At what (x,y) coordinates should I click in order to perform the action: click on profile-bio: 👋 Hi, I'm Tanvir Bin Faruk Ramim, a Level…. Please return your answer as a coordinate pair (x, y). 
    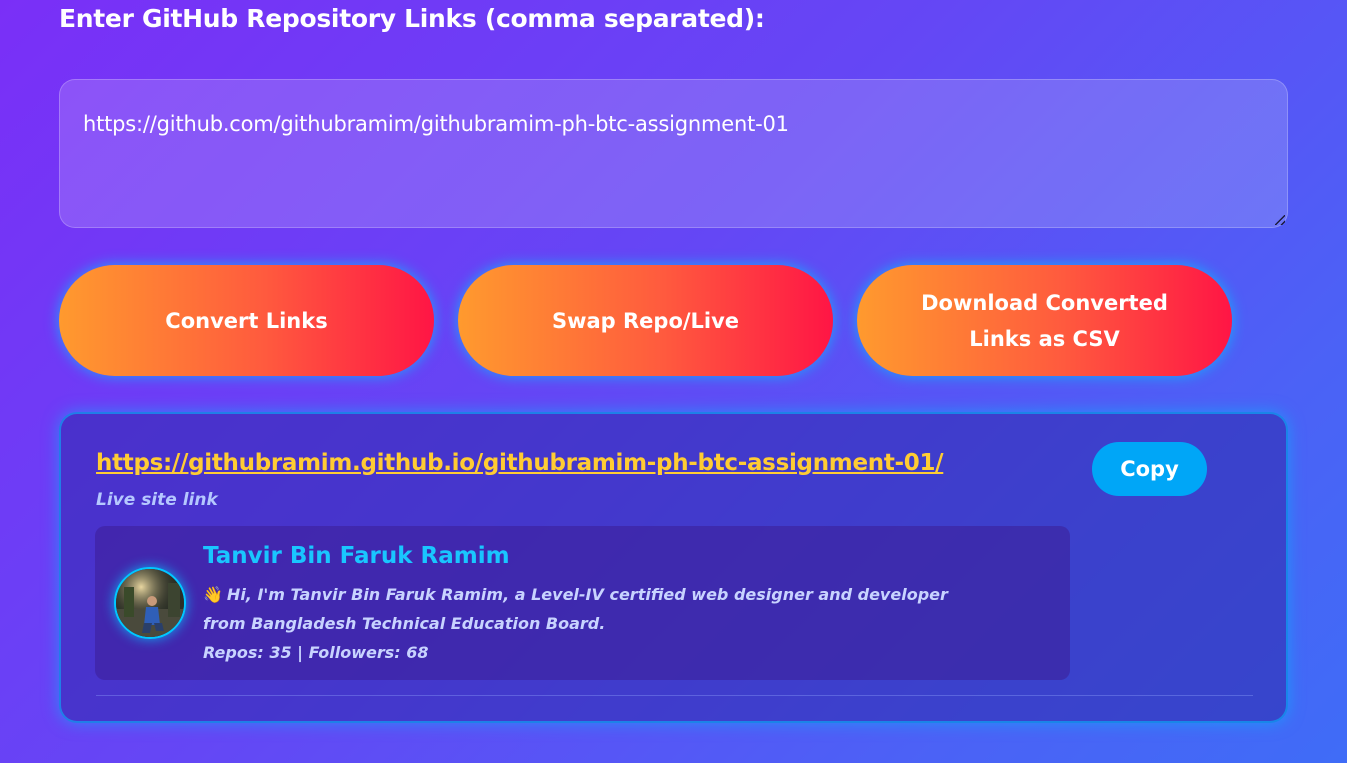
    Looking at the image, I should click on (598, 609).